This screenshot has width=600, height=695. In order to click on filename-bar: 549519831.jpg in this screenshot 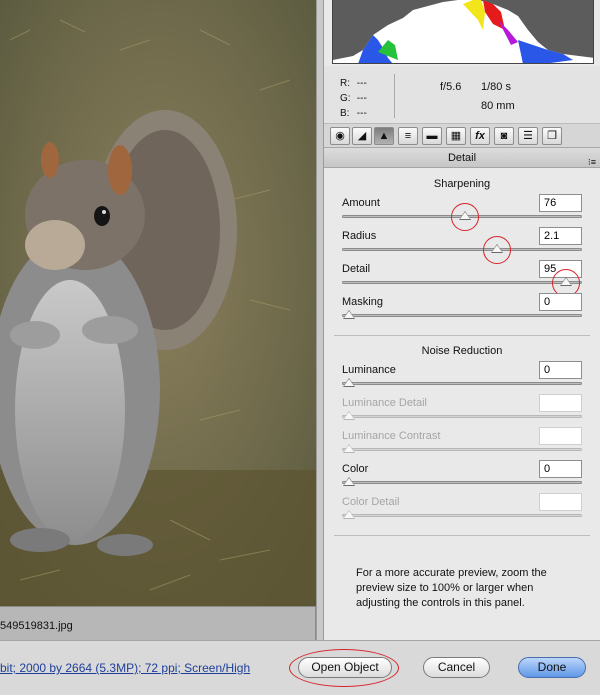, I will do `click(158, 623)`.